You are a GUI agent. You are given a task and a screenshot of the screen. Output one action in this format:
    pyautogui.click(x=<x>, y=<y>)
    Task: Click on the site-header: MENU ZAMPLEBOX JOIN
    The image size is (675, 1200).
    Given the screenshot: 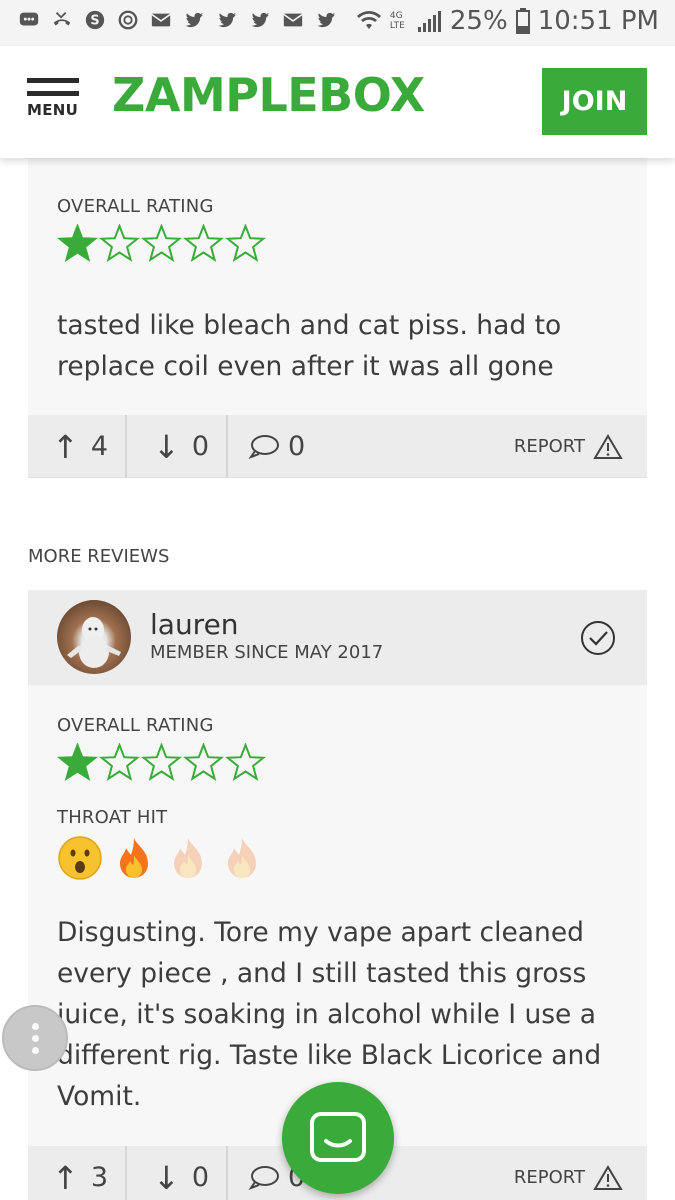 What is the action you would take?
    pyautogui.click(x=337, y=102)
    